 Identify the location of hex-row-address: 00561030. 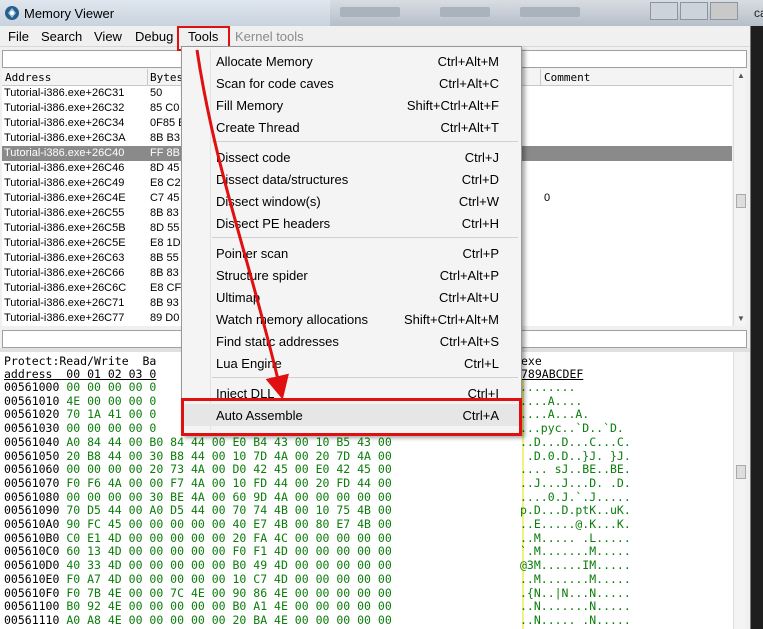
(32, 428).